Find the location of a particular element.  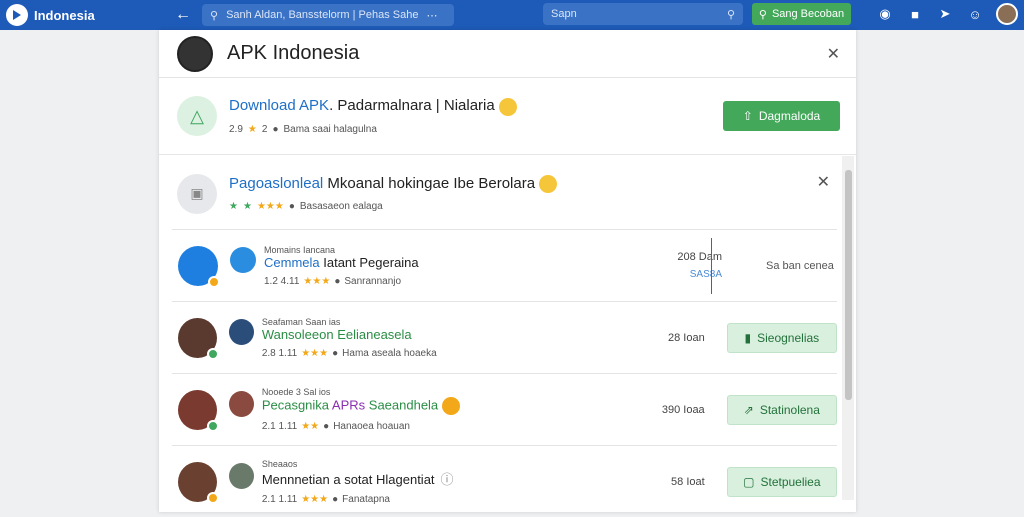

scrollbar is located at coordinates (848, 328).